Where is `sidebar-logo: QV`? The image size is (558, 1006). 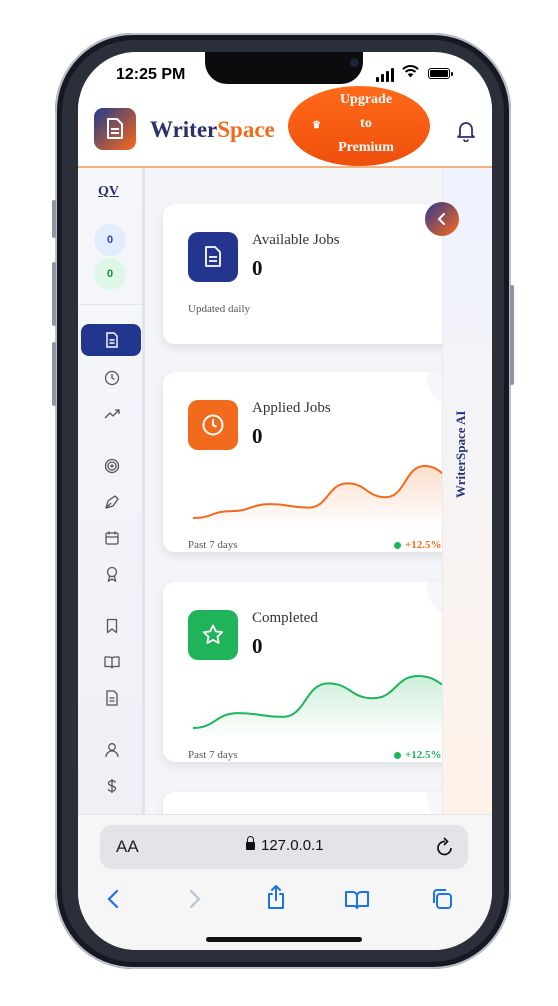 sidebar-logo: QV is located at coordinates (108, 192).